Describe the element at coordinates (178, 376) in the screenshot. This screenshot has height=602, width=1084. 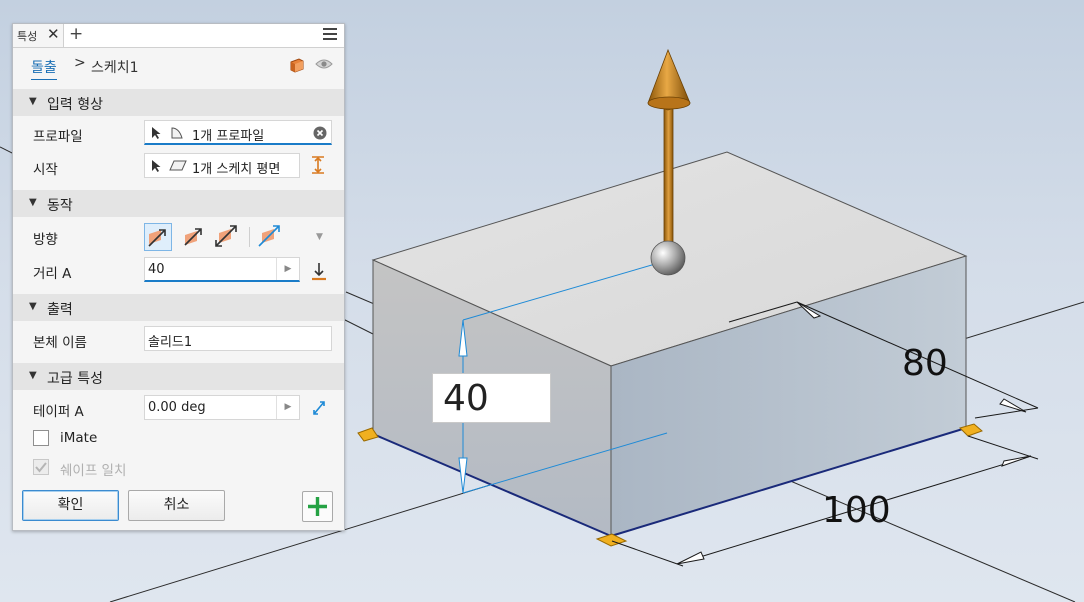
I see `section-advanced: ▼ 고급 특성` at that location.